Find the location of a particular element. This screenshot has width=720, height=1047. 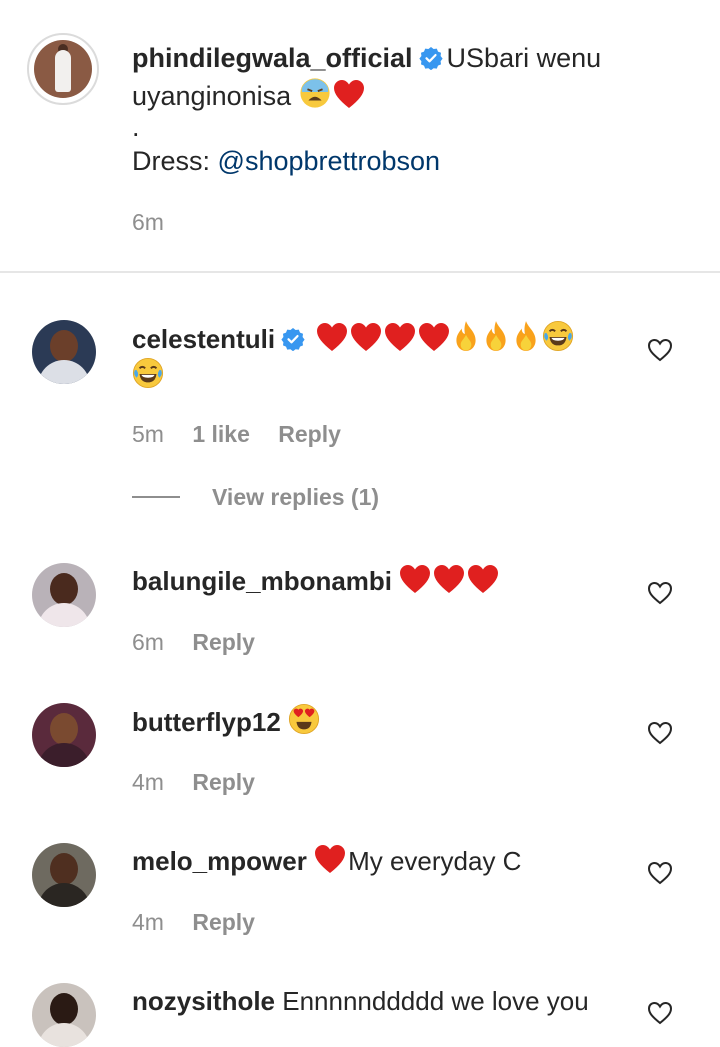

caption-line1: USbari wenu is located at coordinates (524, 58).